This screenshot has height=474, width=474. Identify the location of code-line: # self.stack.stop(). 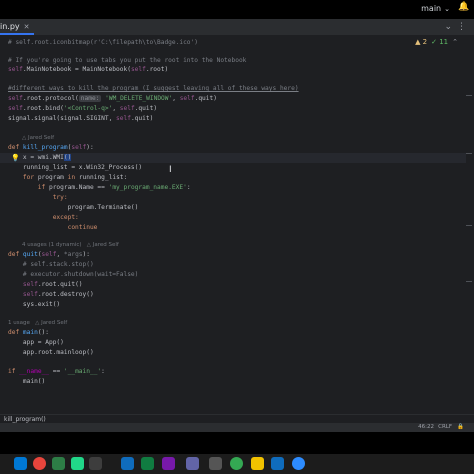
(233, 265).